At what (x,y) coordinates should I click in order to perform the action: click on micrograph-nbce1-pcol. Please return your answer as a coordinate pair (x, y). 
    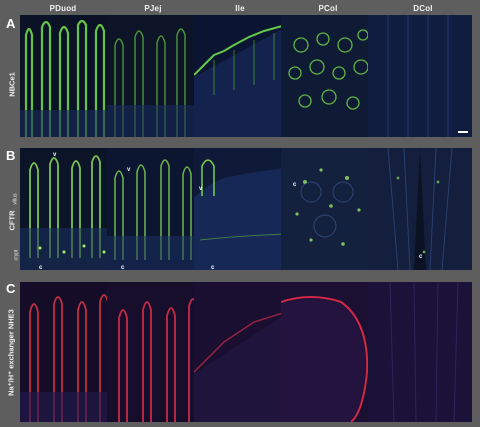
    Looking at the image, I should click on (327, 76).